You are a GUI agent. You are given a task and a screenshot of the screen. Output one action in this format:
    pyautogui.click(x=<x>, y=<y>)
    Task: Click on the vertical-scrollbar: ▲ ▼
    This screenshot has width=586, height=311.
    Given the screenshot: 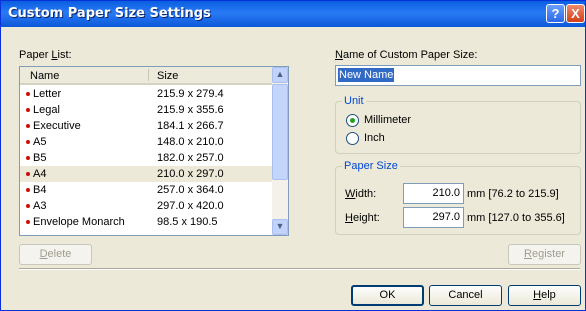 What is the action you would take?
    pyautogui.click(x=280, y=151)
    